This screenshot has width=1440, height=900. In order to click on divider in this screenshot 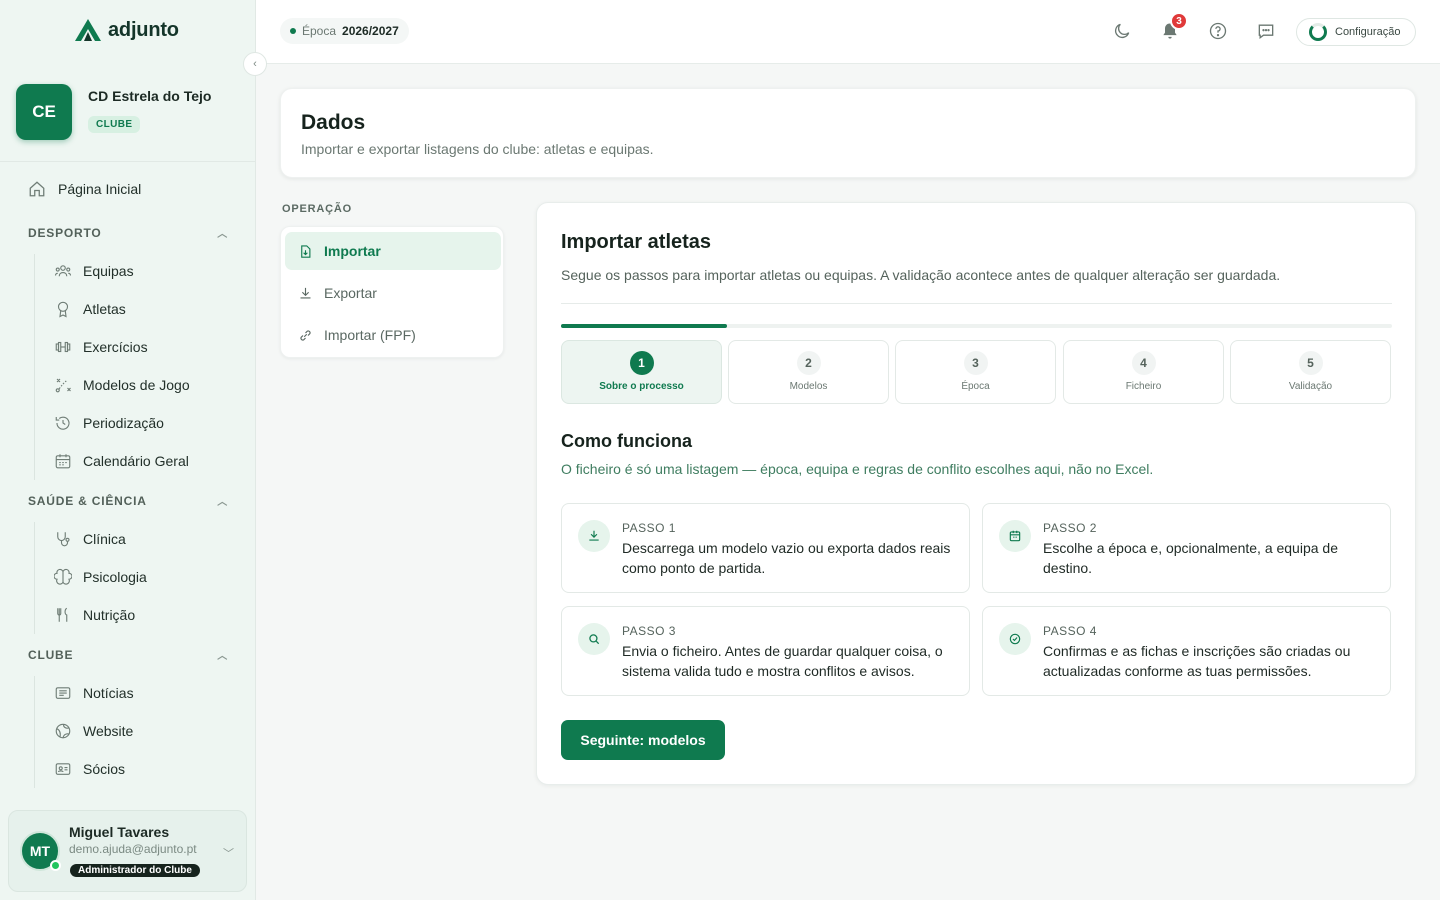, I will do `click(976, 303)`.